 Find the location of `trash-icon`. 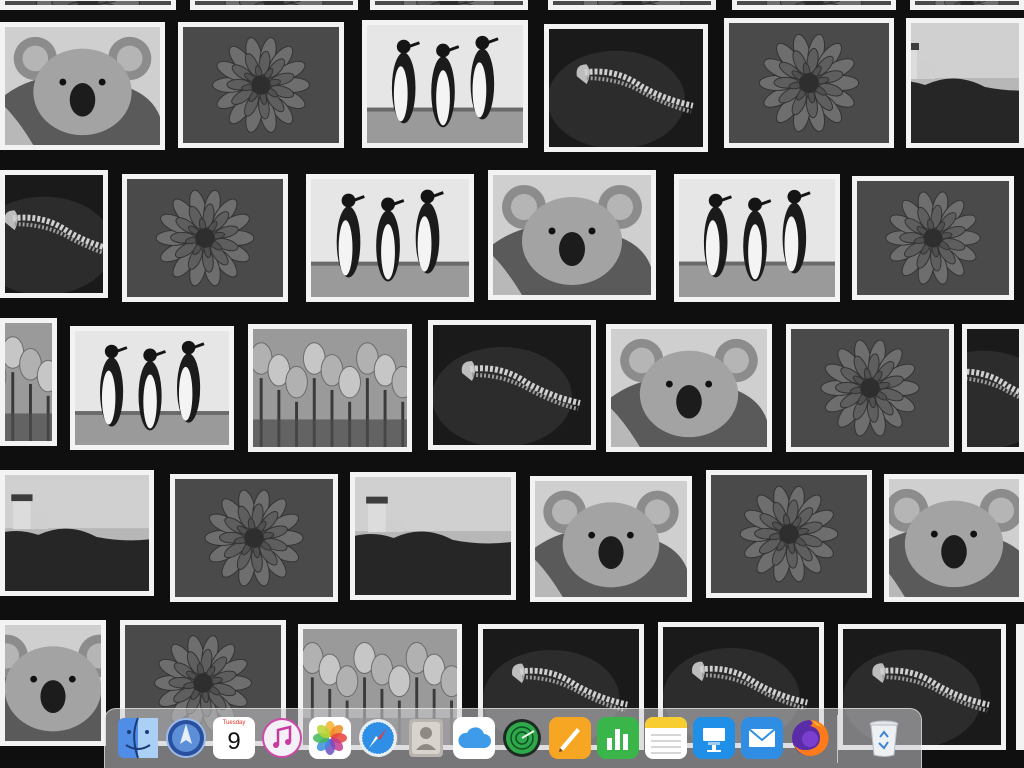

trash-icon is located at coordinates (884, 738).